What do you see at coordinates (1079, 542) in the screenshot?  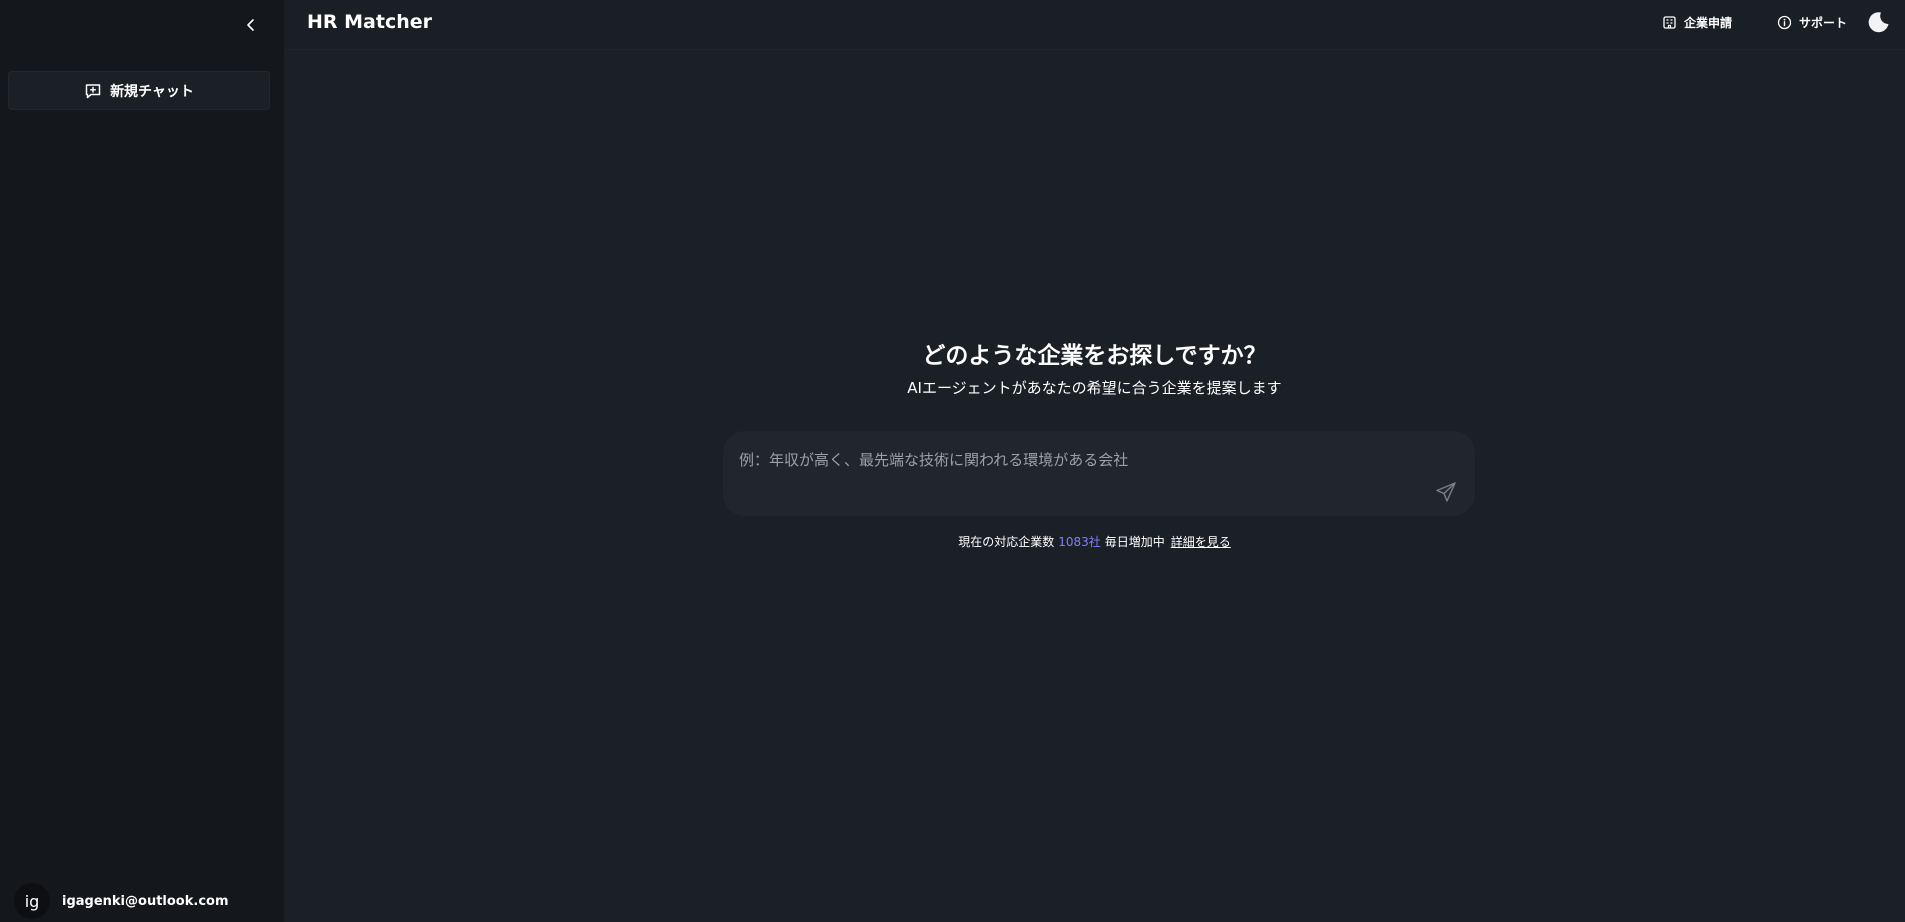 I see `company-count: 1083社` at bounding box center [1079, 542].